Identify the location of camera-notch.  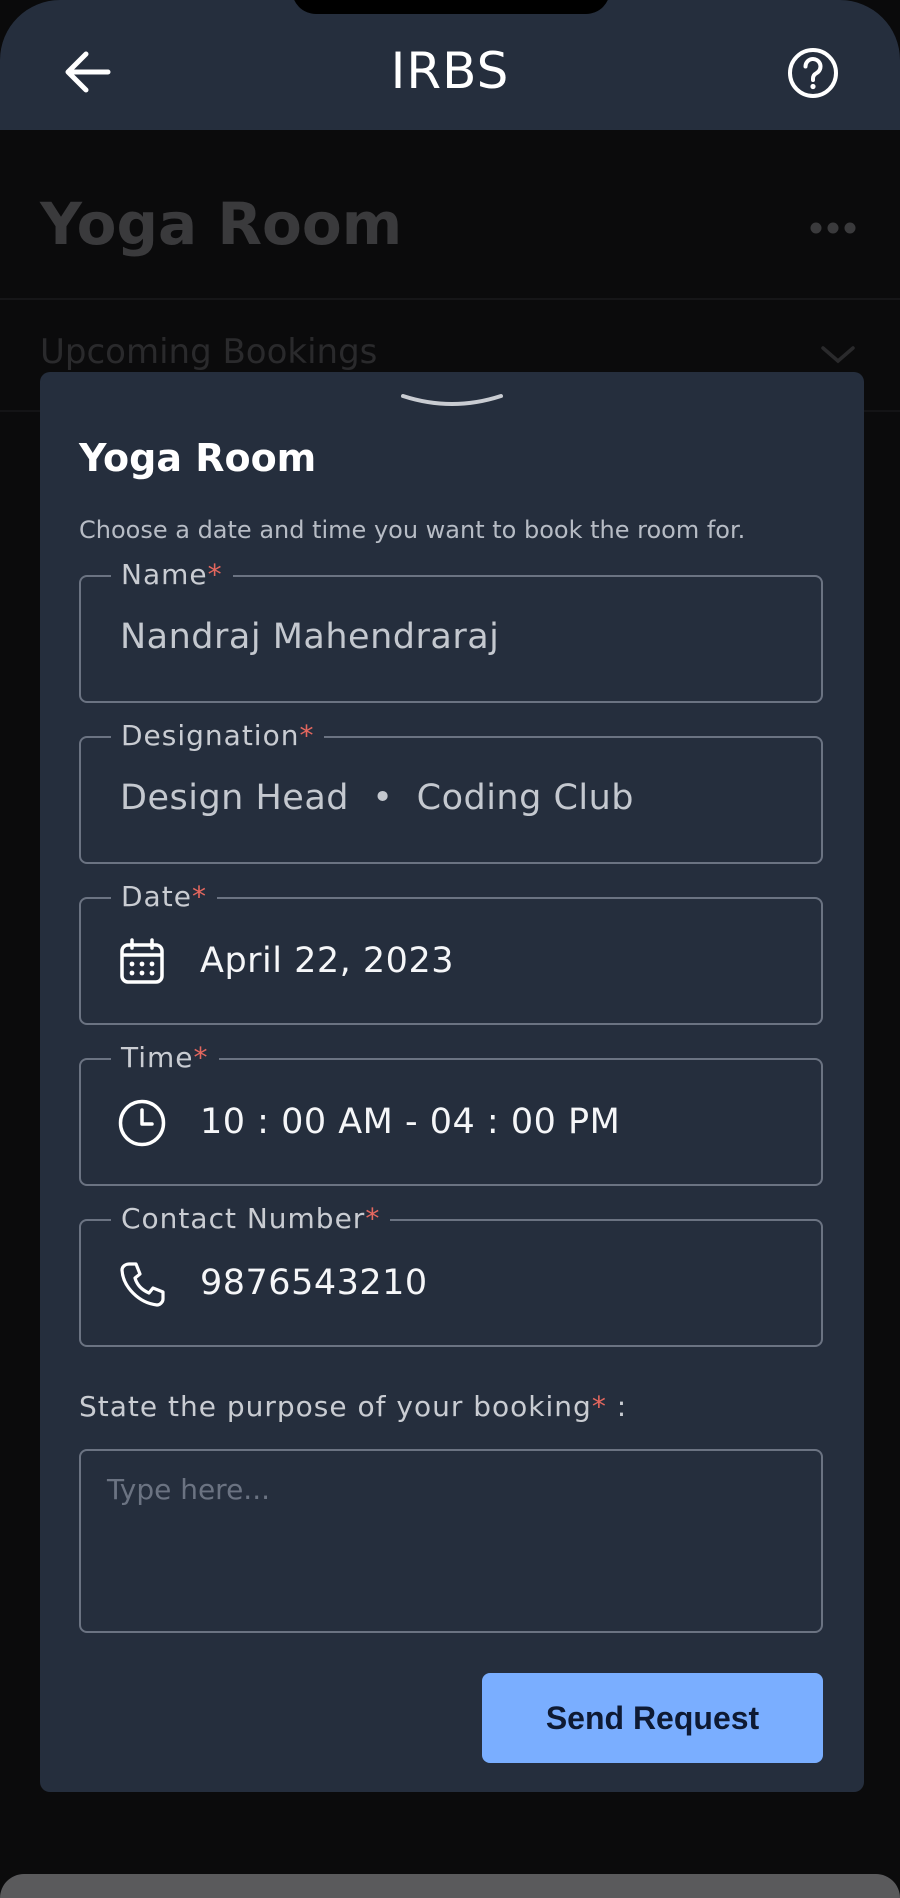
(451, 7).